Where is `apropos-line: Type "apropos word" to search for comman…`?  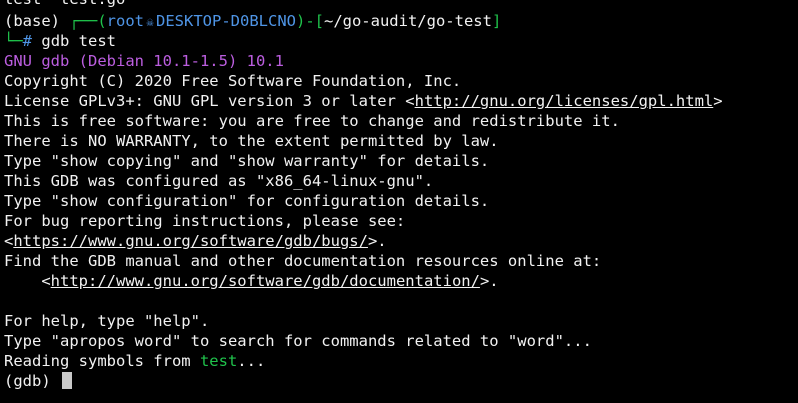 apropos-line: Type "apropos word" to search for comman… is located at coordinates (298, 341).